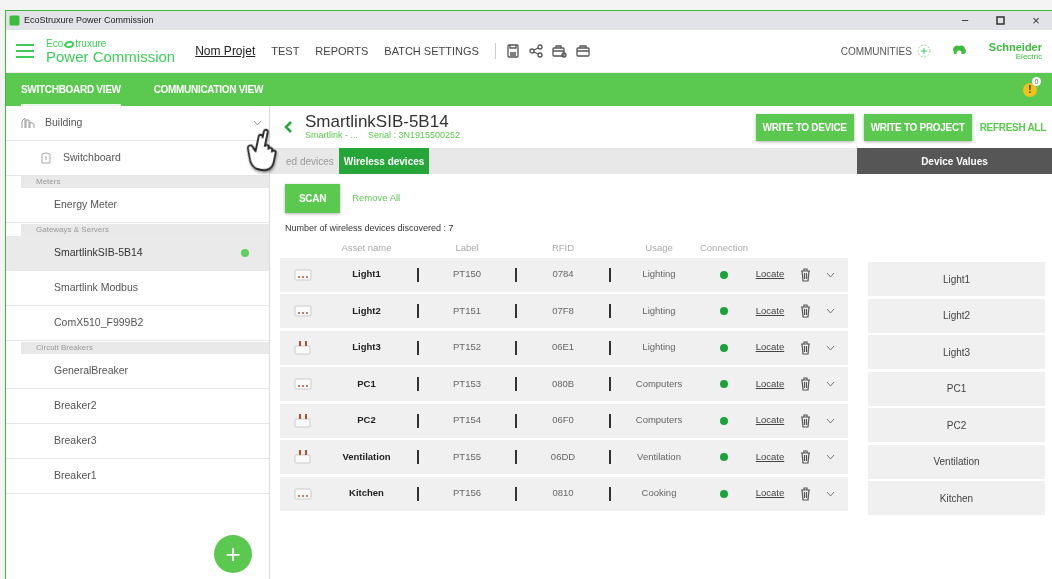  Describe the element at coordinates (145, 182) in the screenshot. I see `group-header: Meters` at that location.